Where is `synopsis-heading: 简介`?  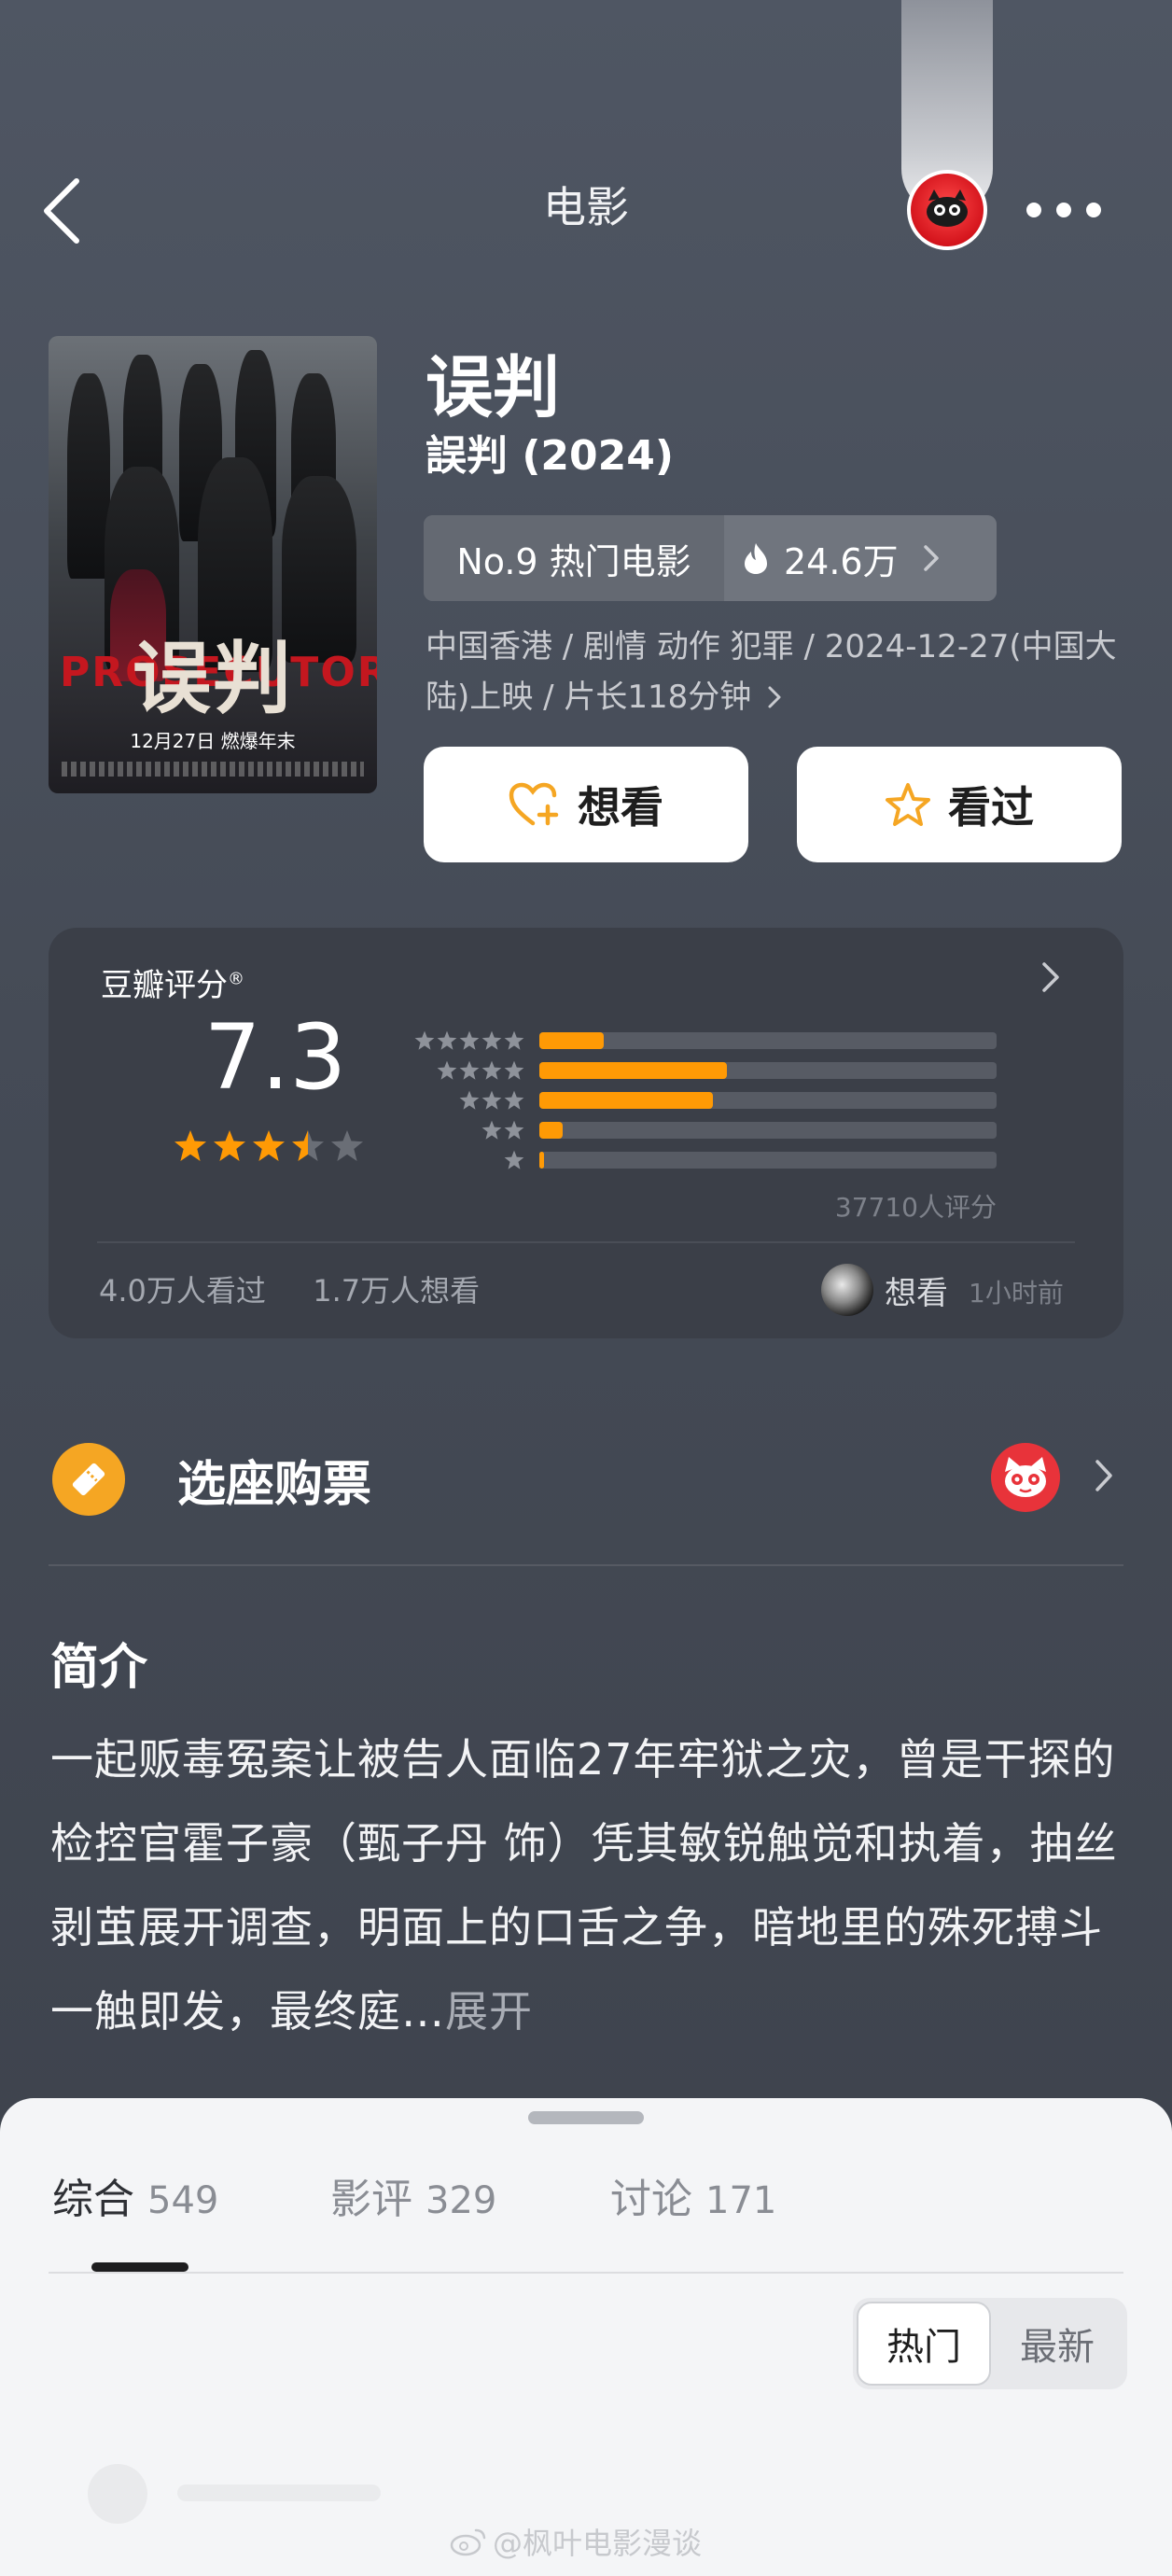
synopsis-heading: 简介 is located at coordinates (99, 1668).